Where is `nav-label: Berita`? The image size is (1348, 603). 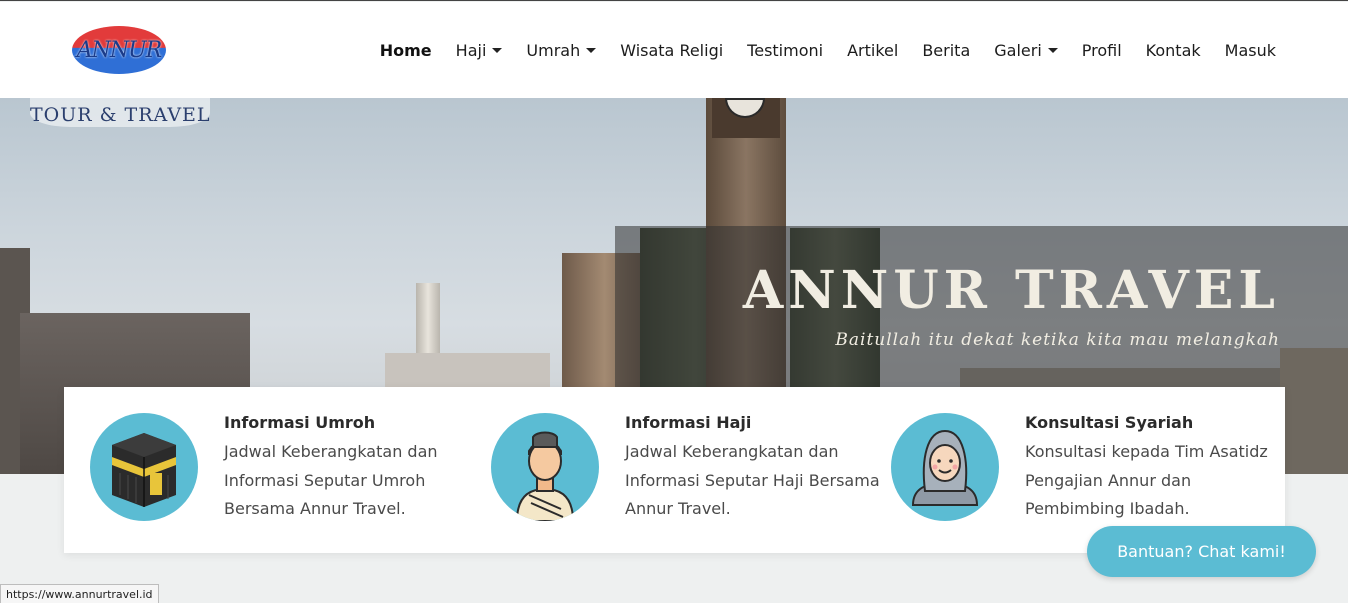
nav-label: Berita is located at coordinates (946, 50).